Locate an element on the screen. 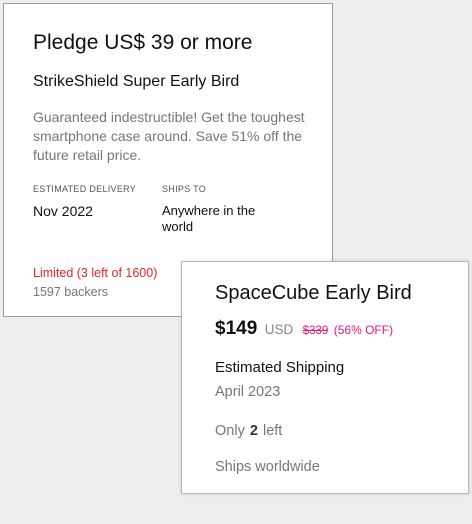 This screenshot has height=524, width=472. price-row: $149 USD $339 (56% OFF) is located at coordinates (304, 329).